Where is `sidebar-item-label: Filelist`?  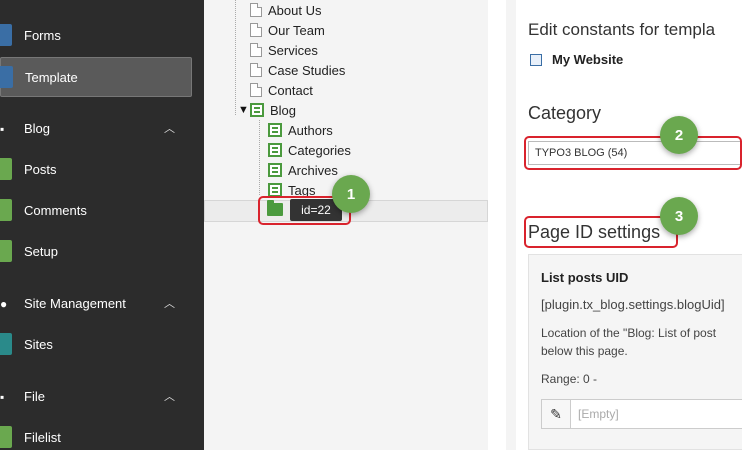
sidebar-item-label: Filelist is located at coordinates (42, 437).